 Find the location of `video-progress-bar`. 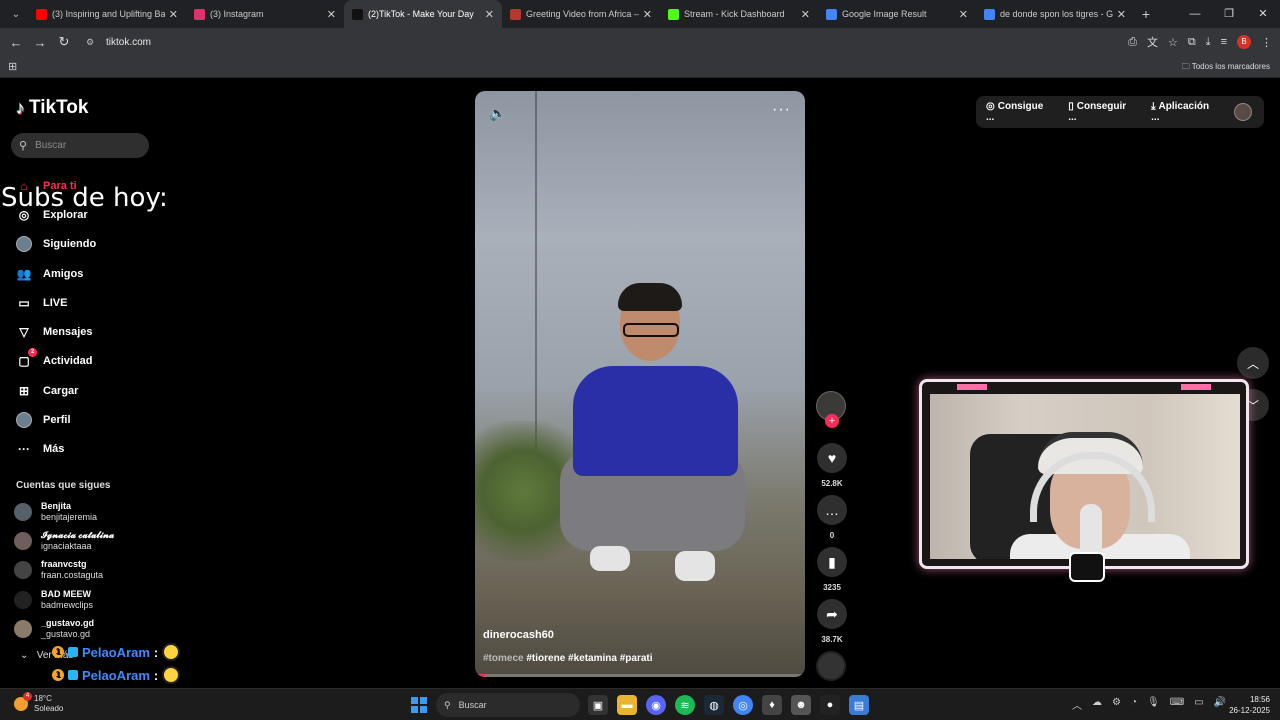

video-progress-bar is located at coordinates (640, 675).